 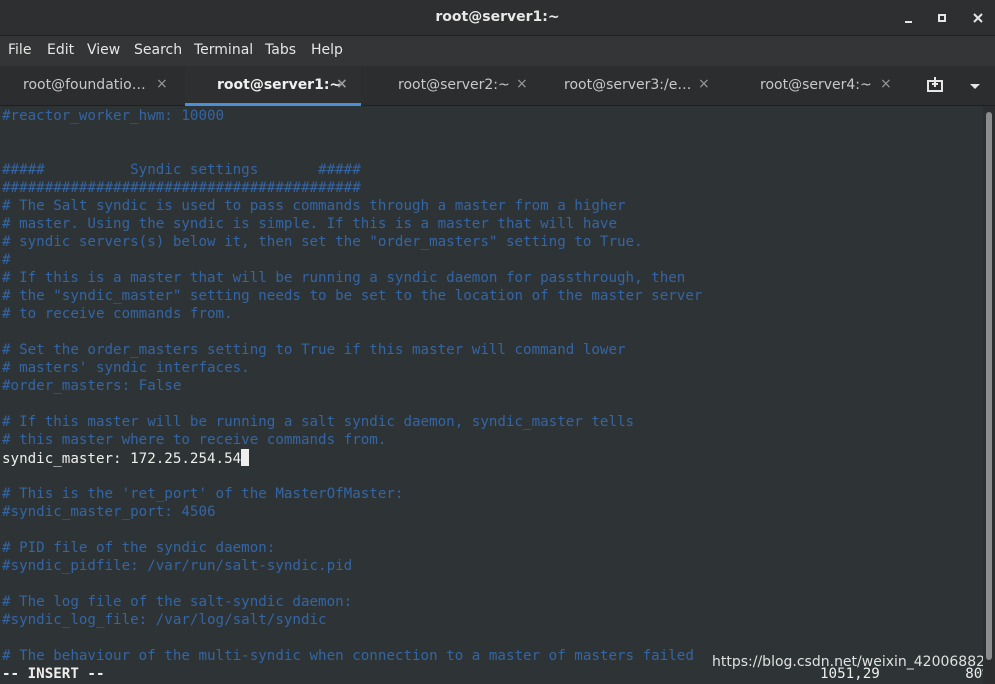 What do you see at coordinates (454, 85) in the screenshot?
I see `tab-label: root@server2:~` at bounding box center [454, 85].